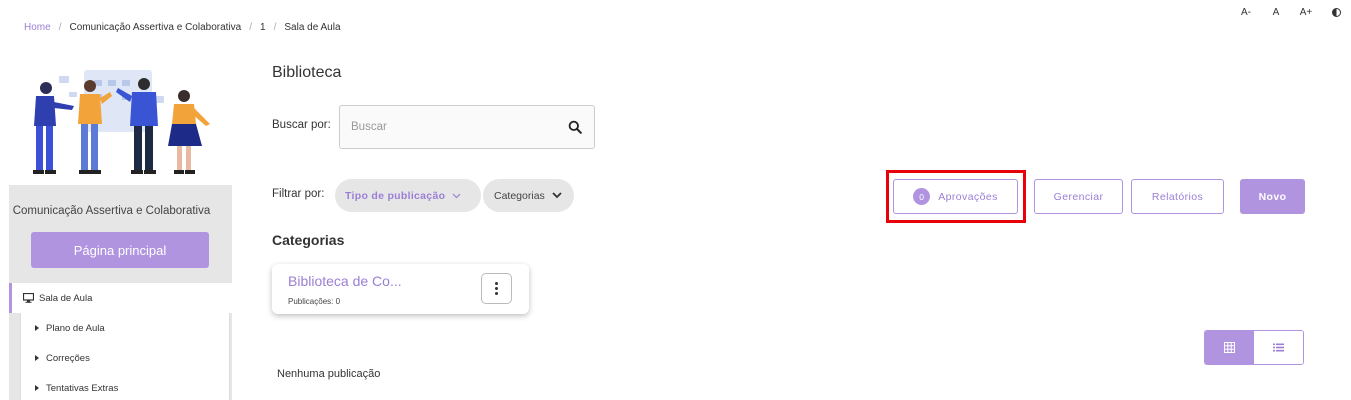 The width and height of the screenshot is (1351, 400). I want to click on breadcrumb-current: Sala de Aula, so click(312, 27).